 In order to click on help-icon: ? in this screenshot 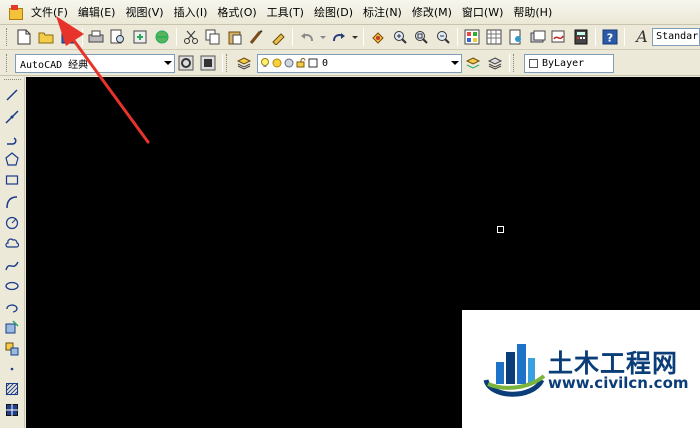, I will do `click(610, 37)`.